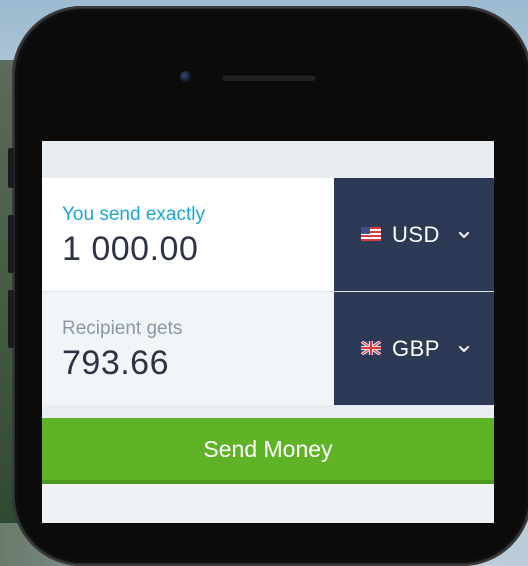  What do you see at coordinates (133, 214) in the screenshot?
I see `send-amount-label: You send exactly` at bounding box center [133, 214].